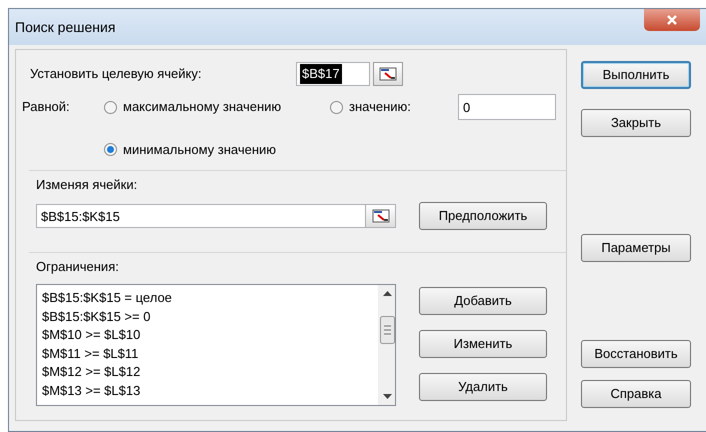 This screenshot has width=706, height=432. I want to click on guess-button: Предположить, so click(483, 216).